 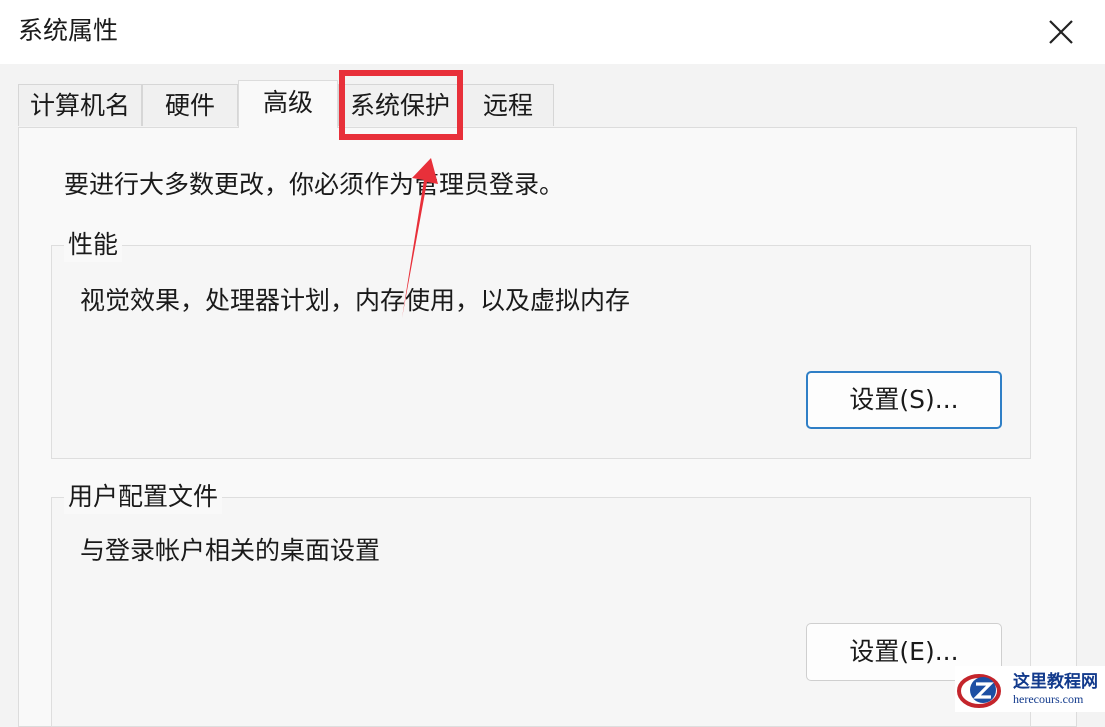 What do you see at coordinates (979, 691) in the screenshot?
I see `watermark-logo` at bounding box center [979, 691].